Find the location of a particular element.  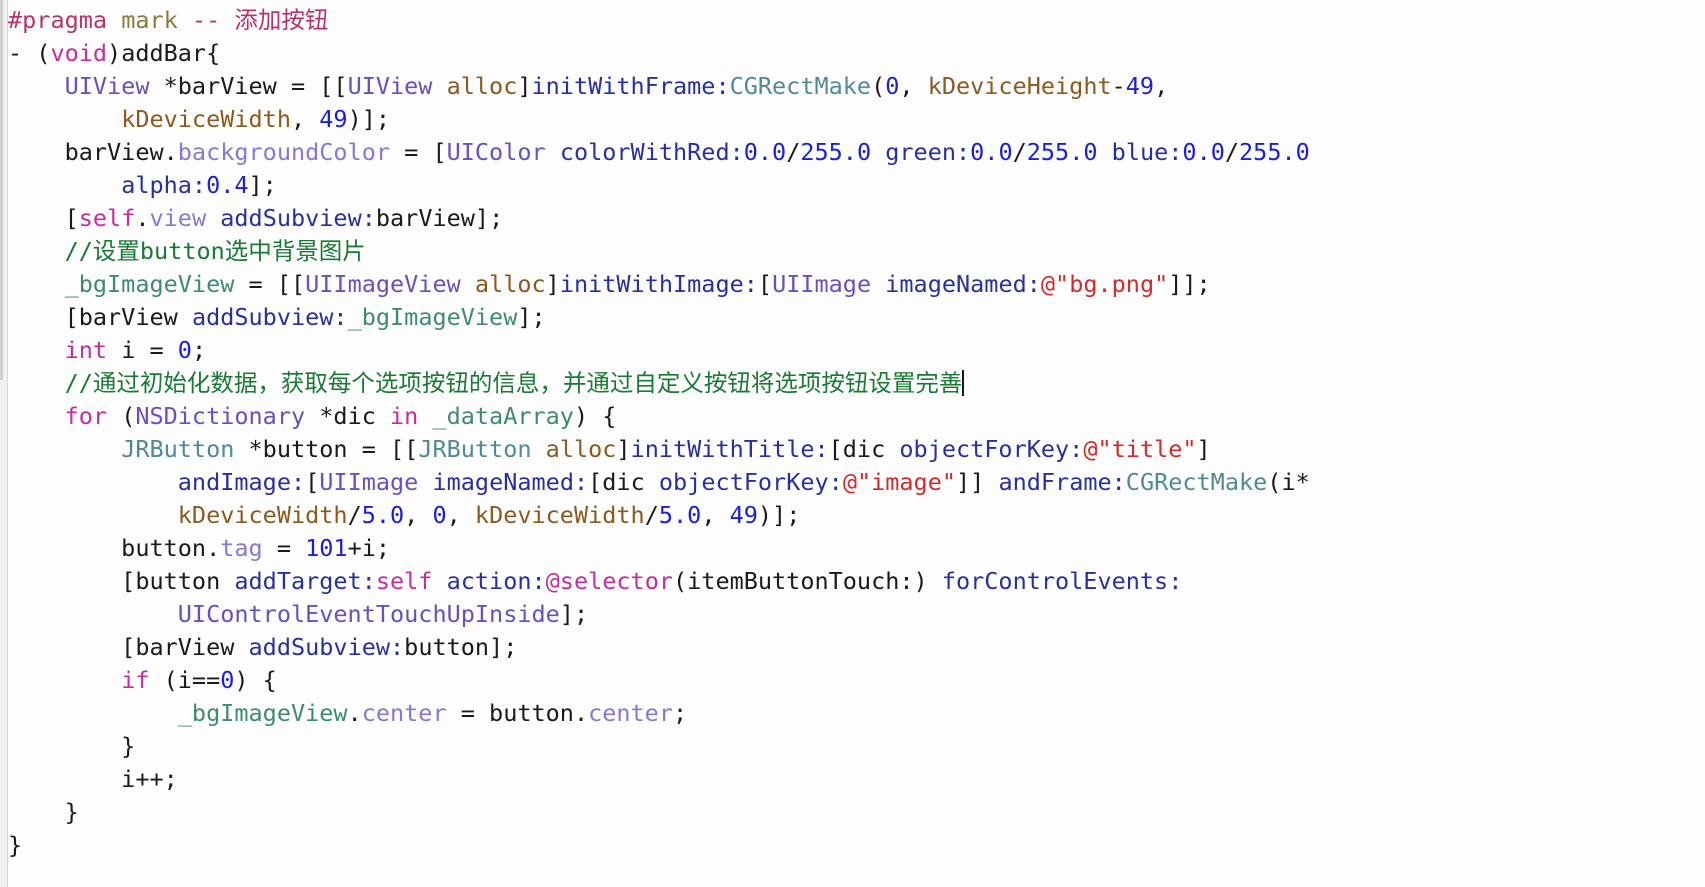

code-token: - ( is located at coordinates (29, 53).